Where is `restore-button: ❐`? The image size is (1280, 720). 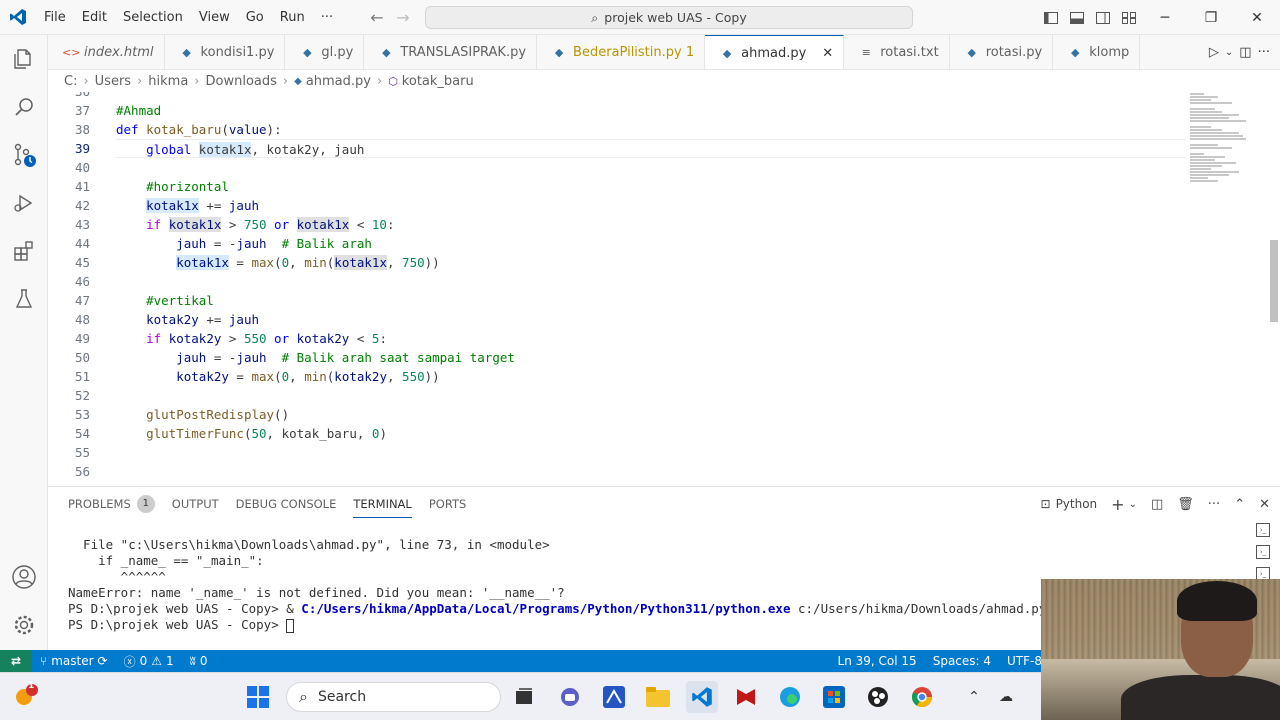 restore-button: ❐ is located at coordinates (1211, 17).